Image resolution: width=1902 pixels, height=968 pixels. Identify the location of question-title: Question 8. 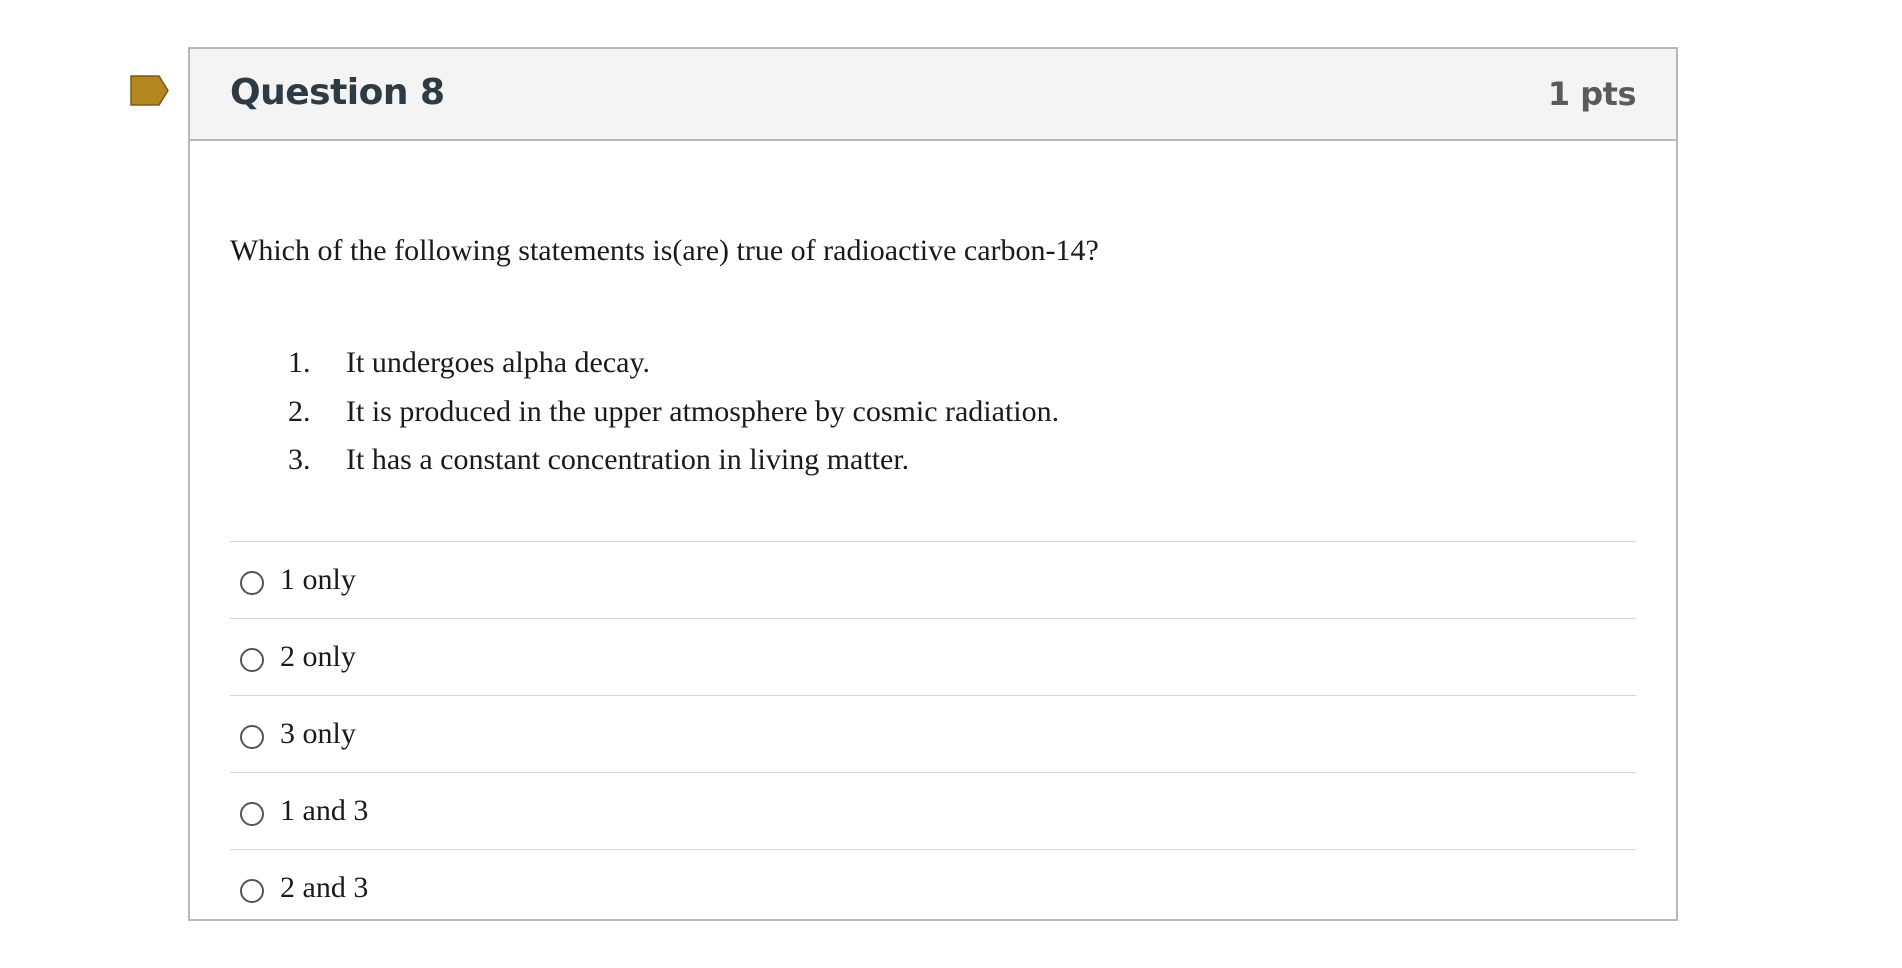
(337, 92).